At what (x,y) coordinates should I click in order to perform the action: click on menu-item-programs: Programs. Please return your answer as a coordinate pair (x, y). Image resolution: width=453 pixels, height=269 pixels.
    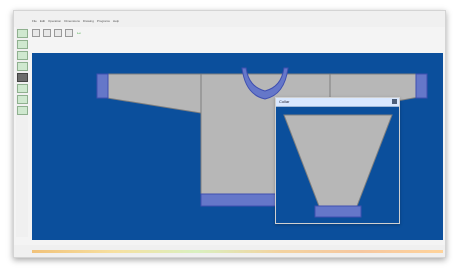
    Looking at the image, I should click on (103, 21).